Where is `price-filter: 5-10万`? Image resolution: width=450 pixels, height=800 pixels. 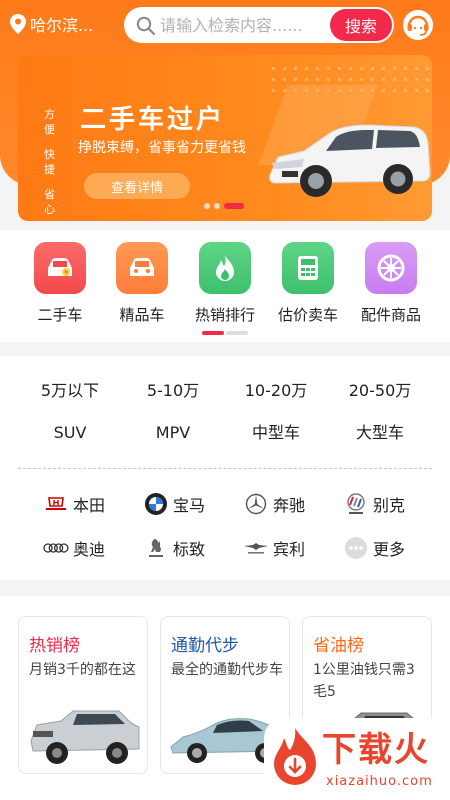
price-filter: 5-10万 is located at coordinates (173, 391).